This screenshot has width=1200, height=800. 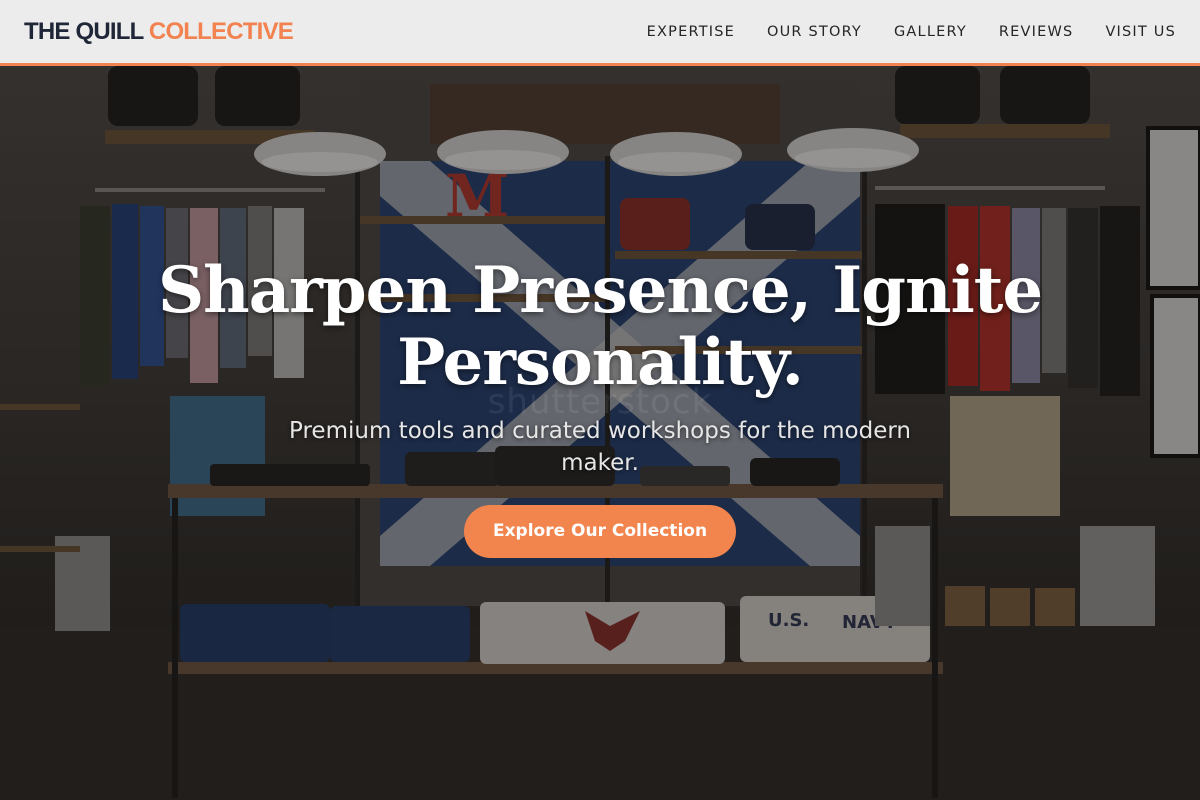 I want to click on explore-collection-button: Explore Our Collection, so click(x=600, y=531).